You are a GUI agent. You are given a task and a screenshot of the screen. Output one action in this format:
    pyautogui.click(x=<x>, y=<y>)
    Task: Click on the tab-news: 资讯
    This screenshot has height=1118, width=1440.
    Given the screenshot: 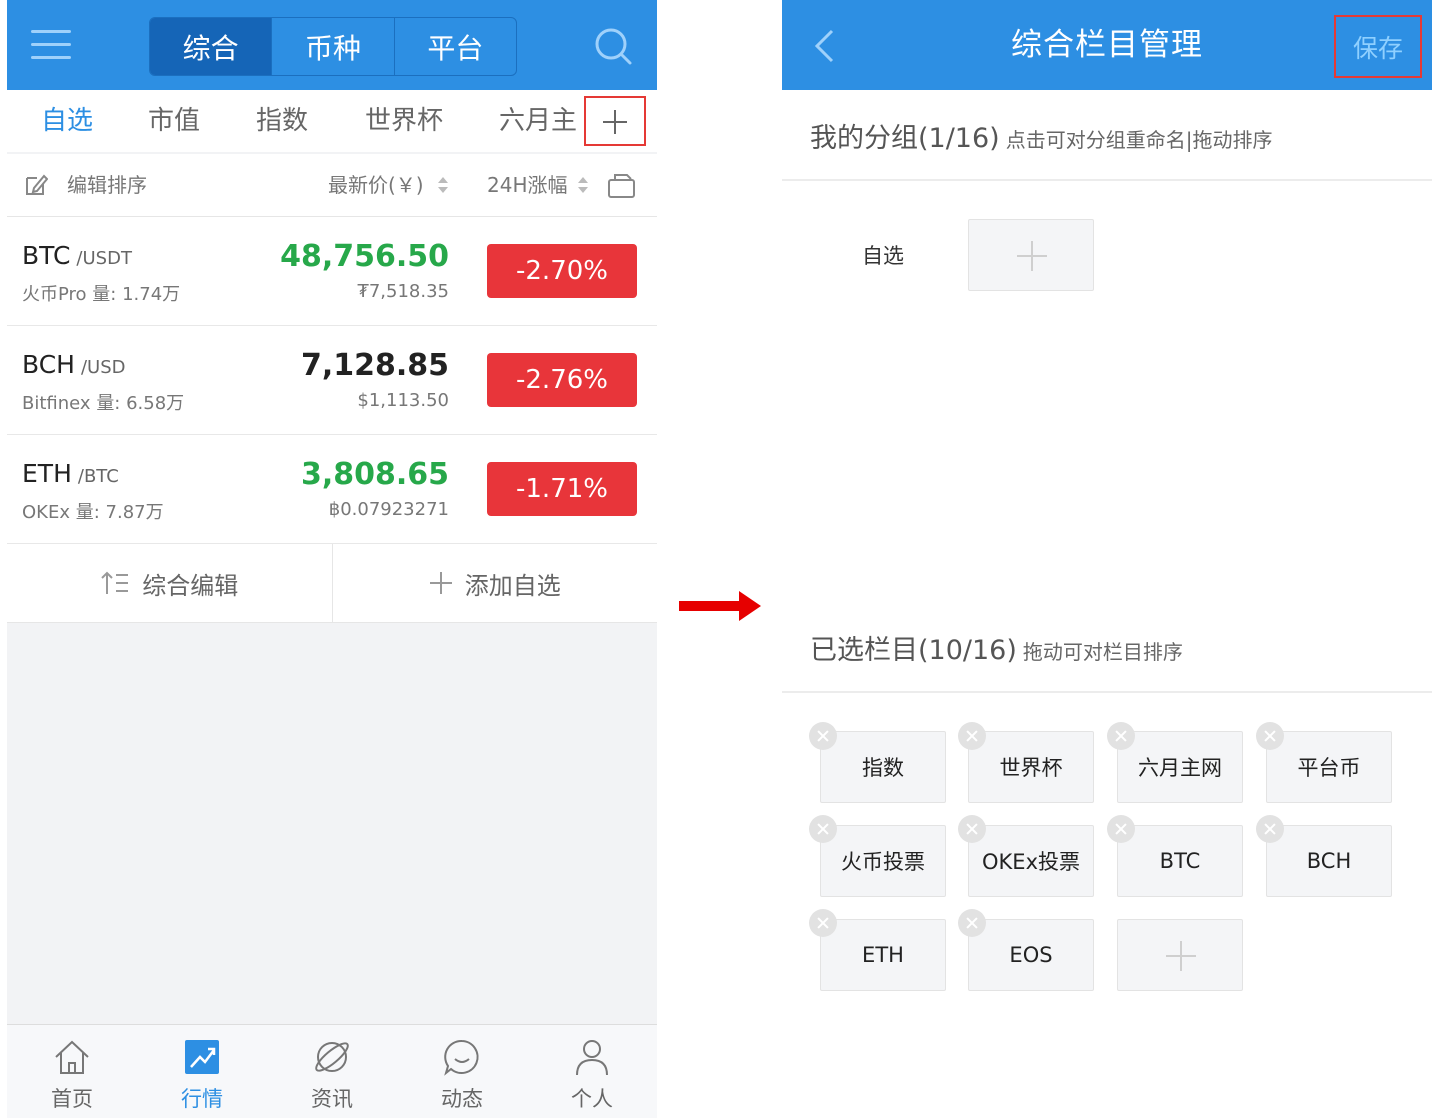 What is the action you would take?
    pyautogui.click(x=332, y=1071)
    